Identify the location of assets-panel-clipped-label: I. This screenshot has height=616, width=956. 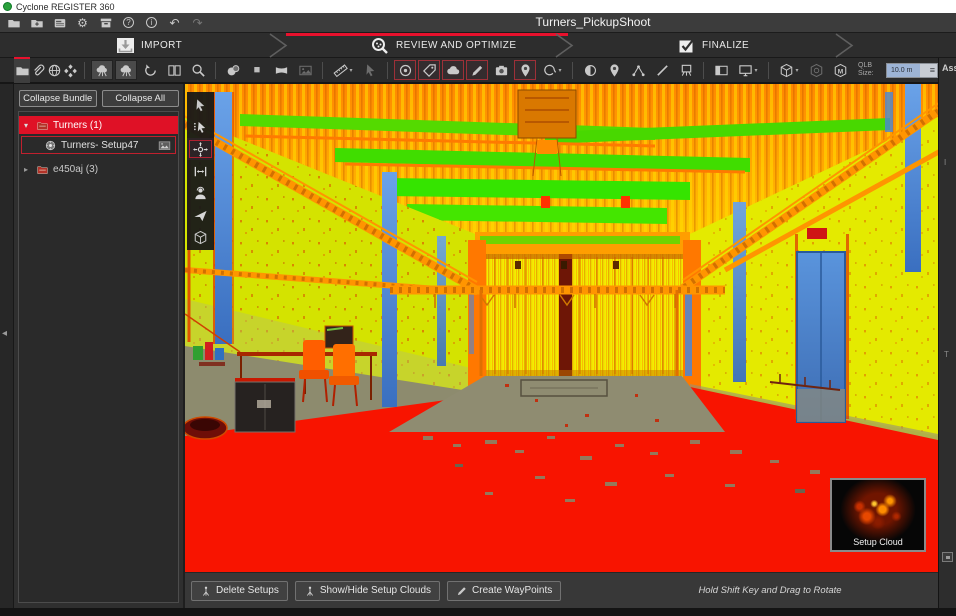
(945, 162).